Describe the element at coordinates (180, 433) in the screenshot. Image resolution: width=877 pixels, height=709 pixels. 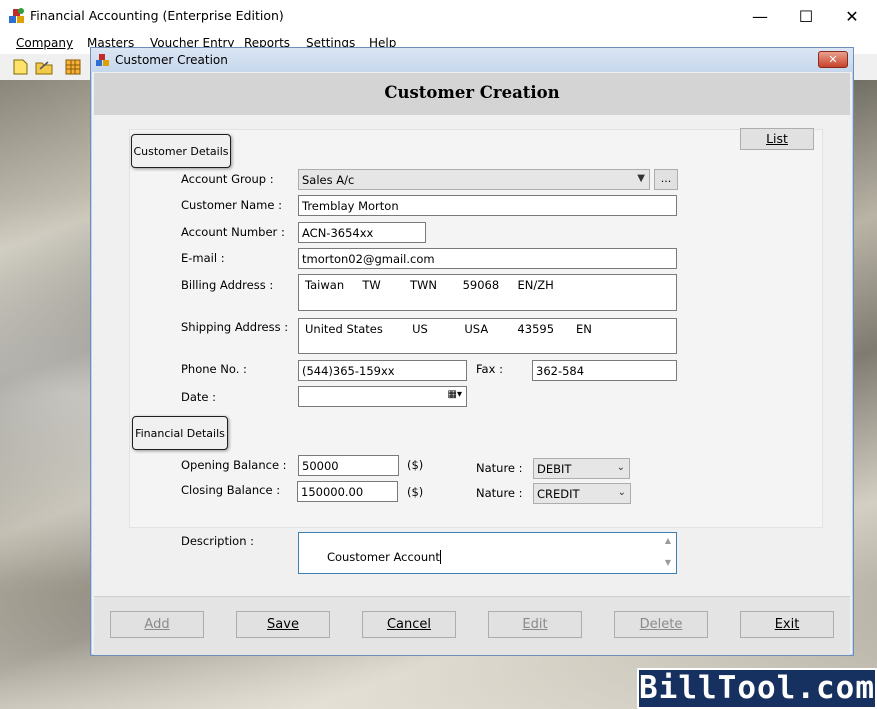
I see `financial-details-label: Financial Details` at that location.